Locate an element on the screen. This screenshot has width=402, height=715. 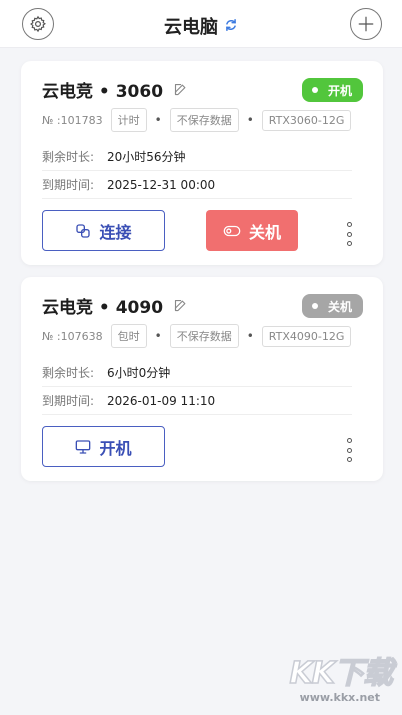
add-button is located at coordinates (366, 24).